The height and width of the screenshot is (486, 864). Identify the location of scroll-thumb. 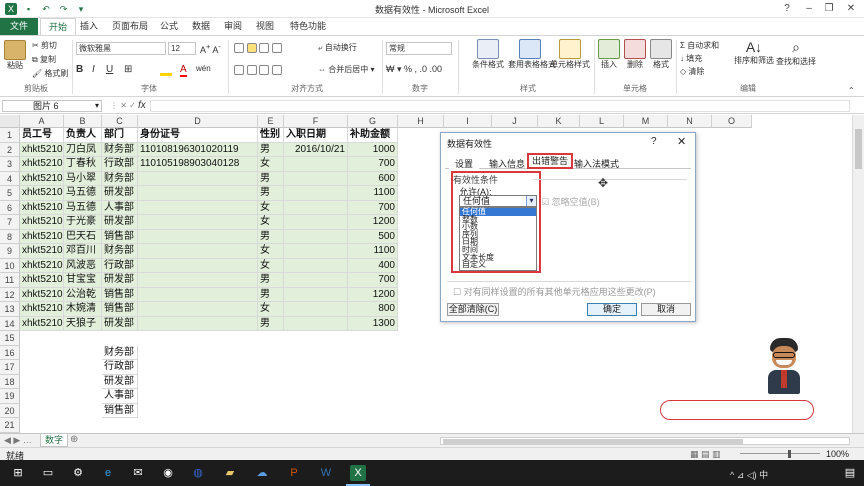
(858, 149).